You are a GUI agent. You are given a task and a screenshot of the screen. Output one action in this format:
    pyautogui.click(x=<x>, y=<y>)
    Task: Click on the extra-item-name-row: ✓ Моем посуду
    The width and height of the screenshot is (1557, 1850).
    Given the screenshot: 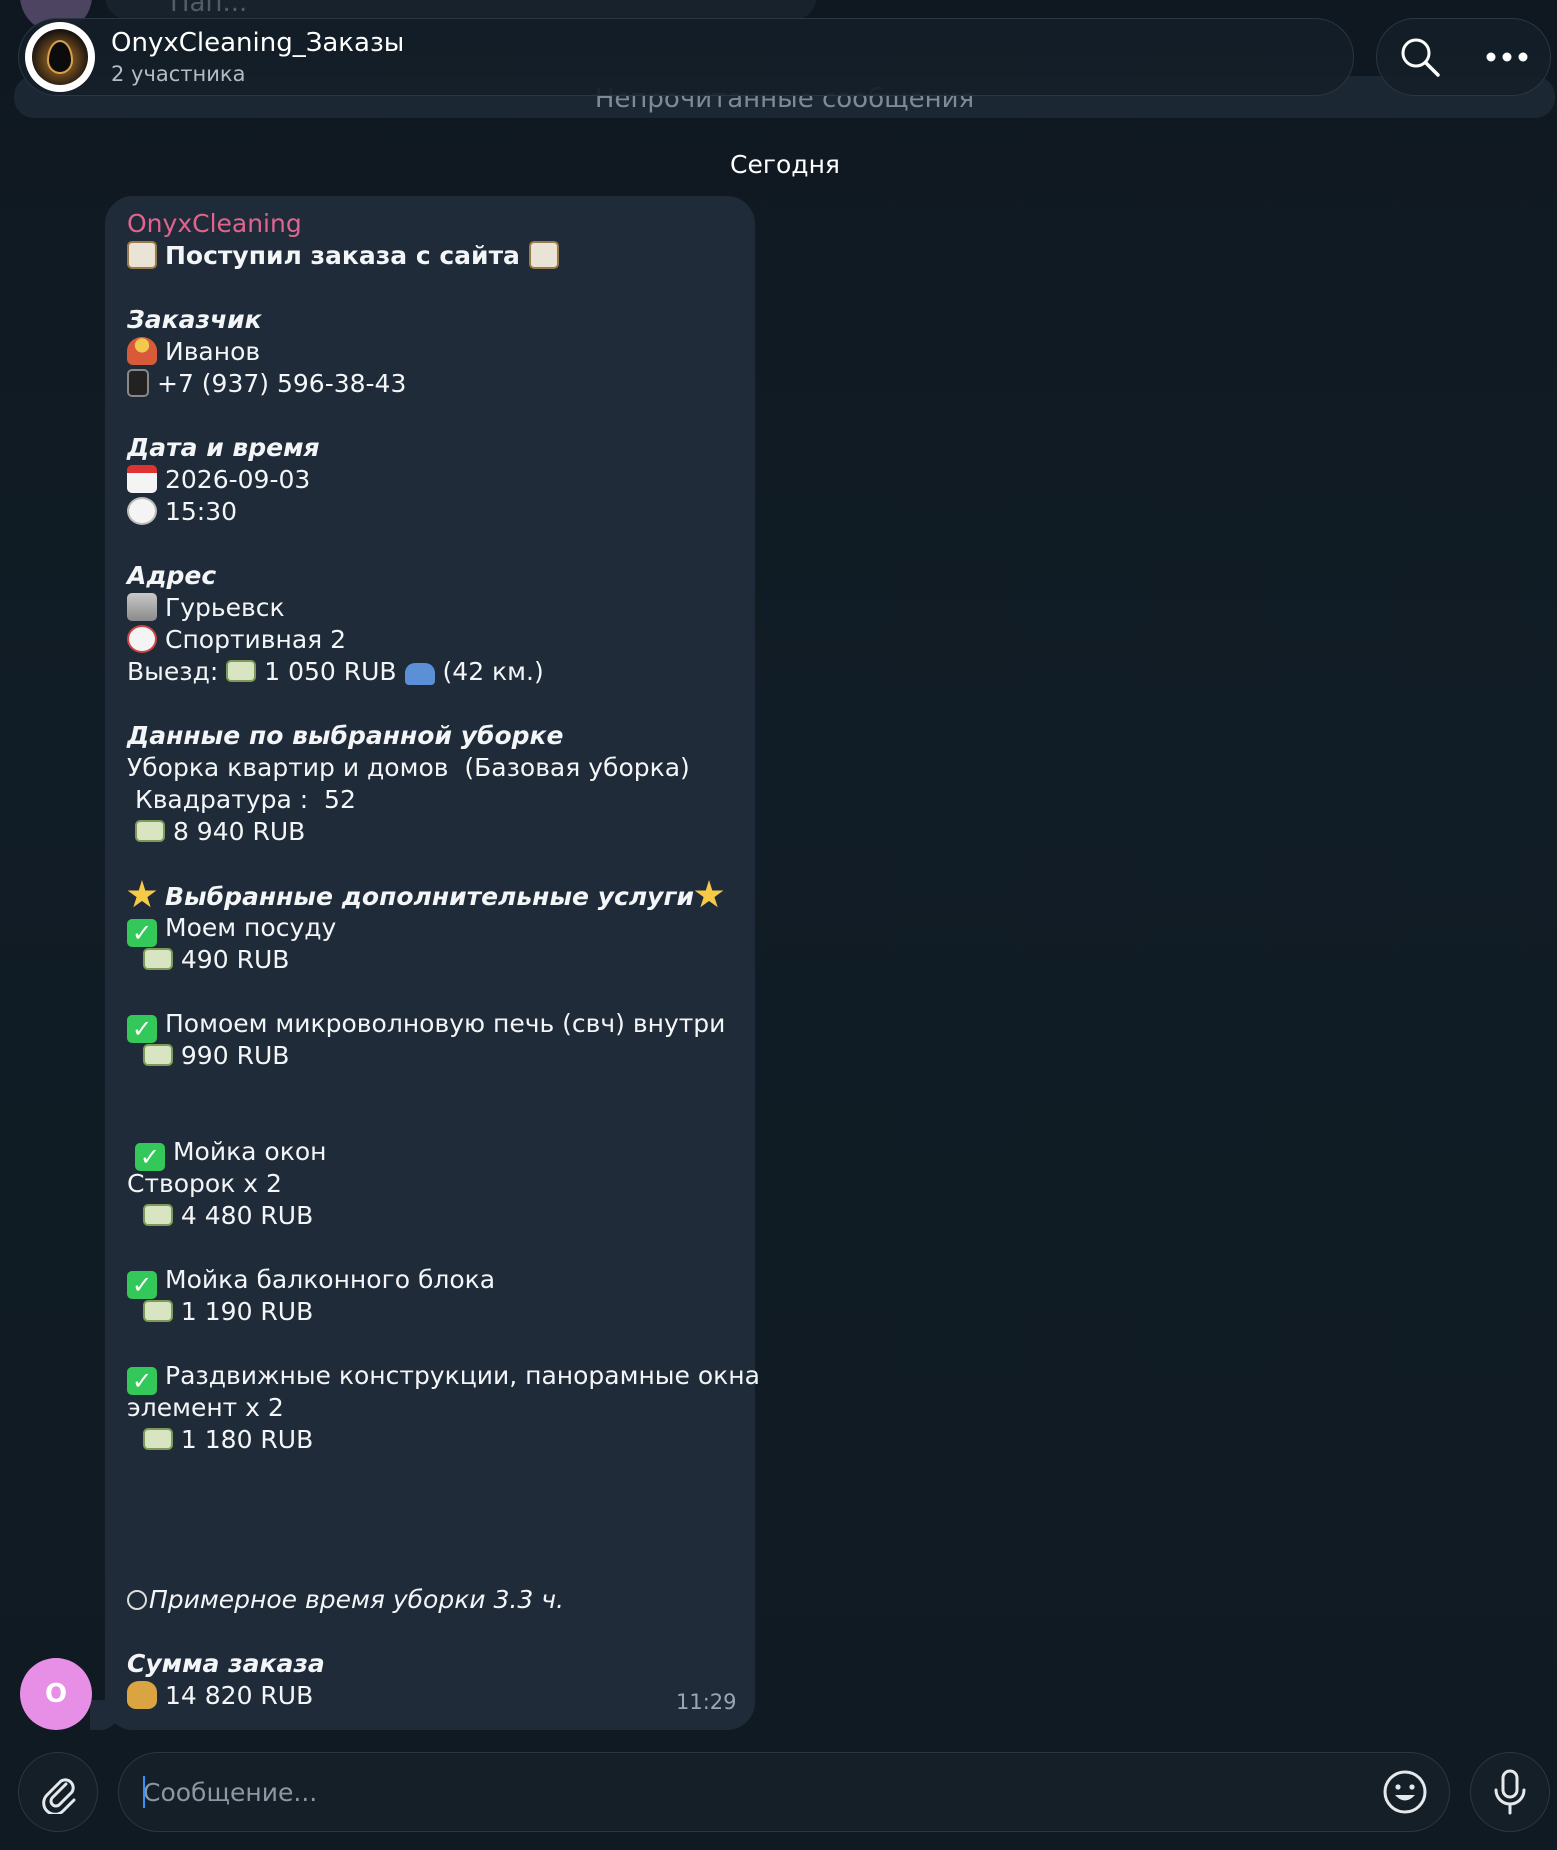 What is the action you would take?
    pyautogui.click(x=437, y=929)
    